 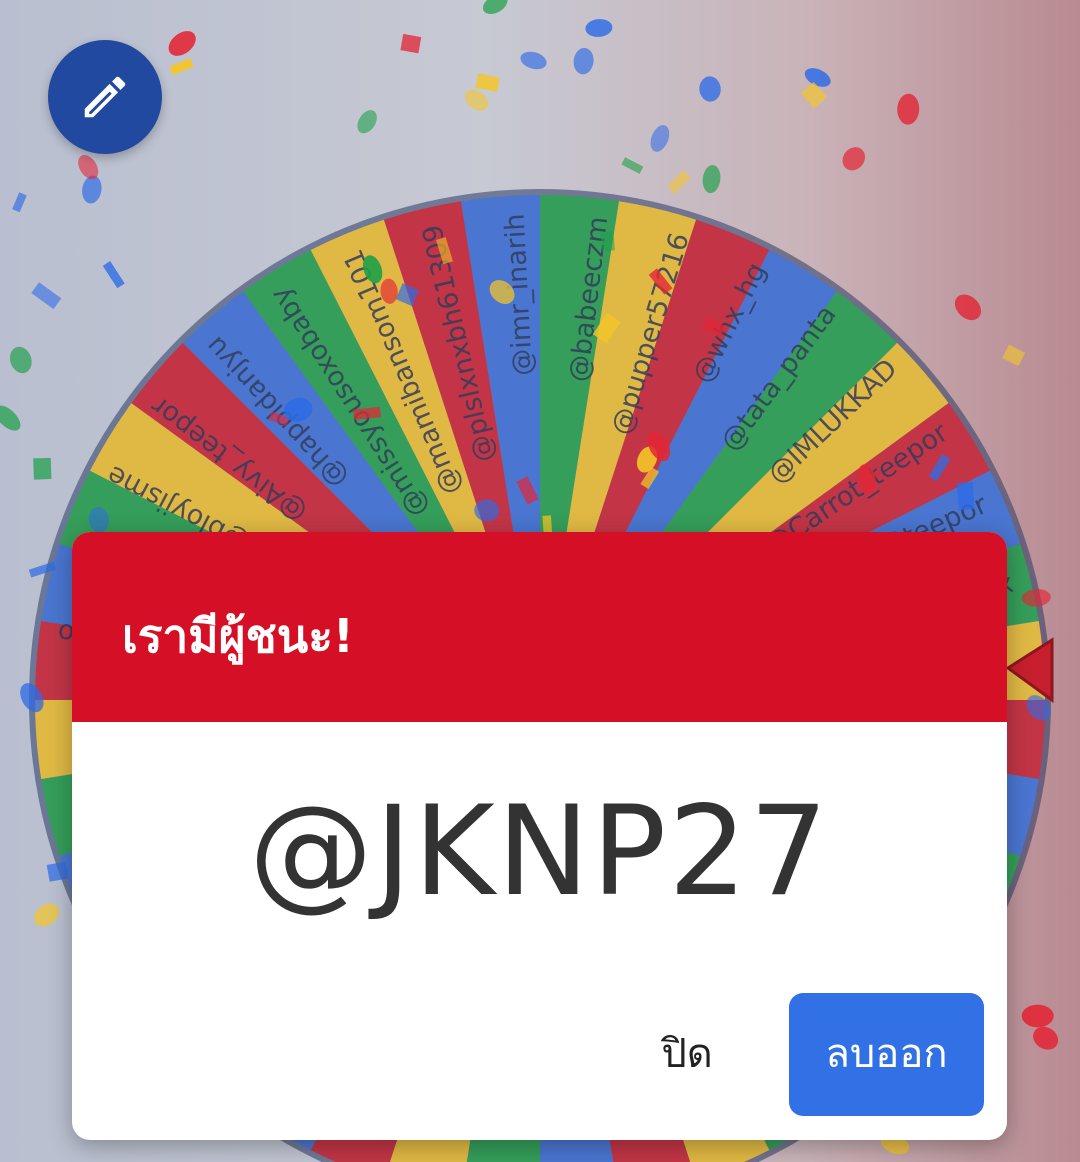 I want to click on edit-button, so click(x=105, y=97).